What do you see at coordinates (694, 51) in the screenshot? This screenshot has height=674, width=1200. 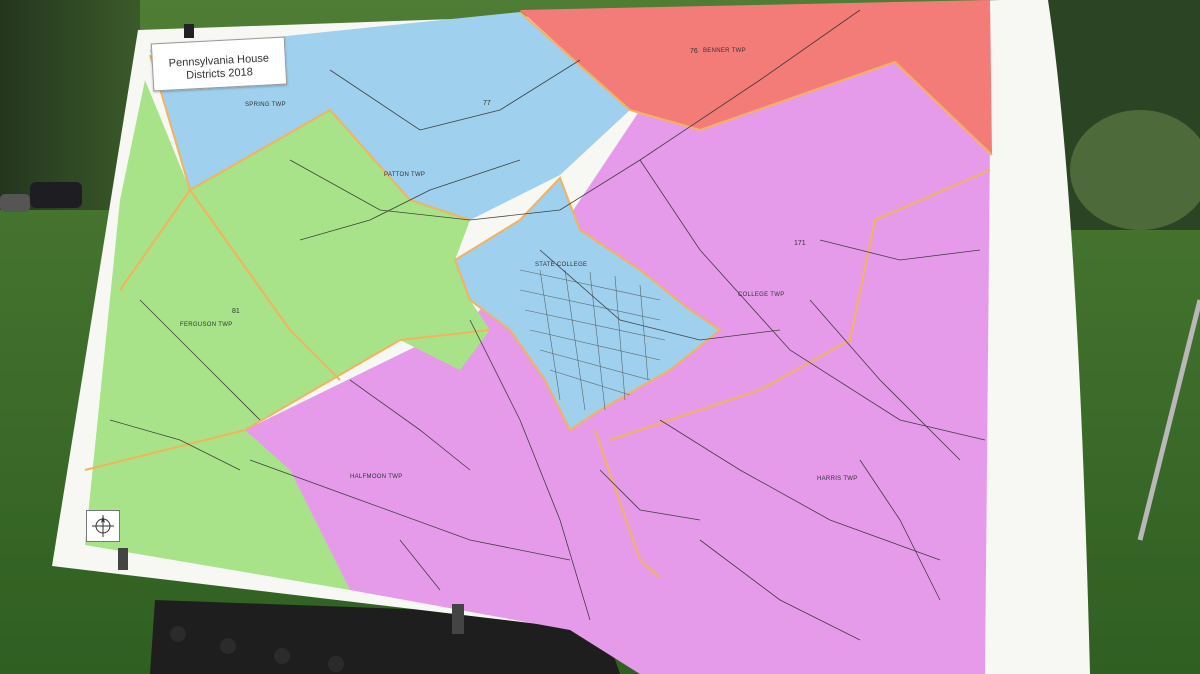 I see `district-label-76: 76` at bounding box center [694, 51].